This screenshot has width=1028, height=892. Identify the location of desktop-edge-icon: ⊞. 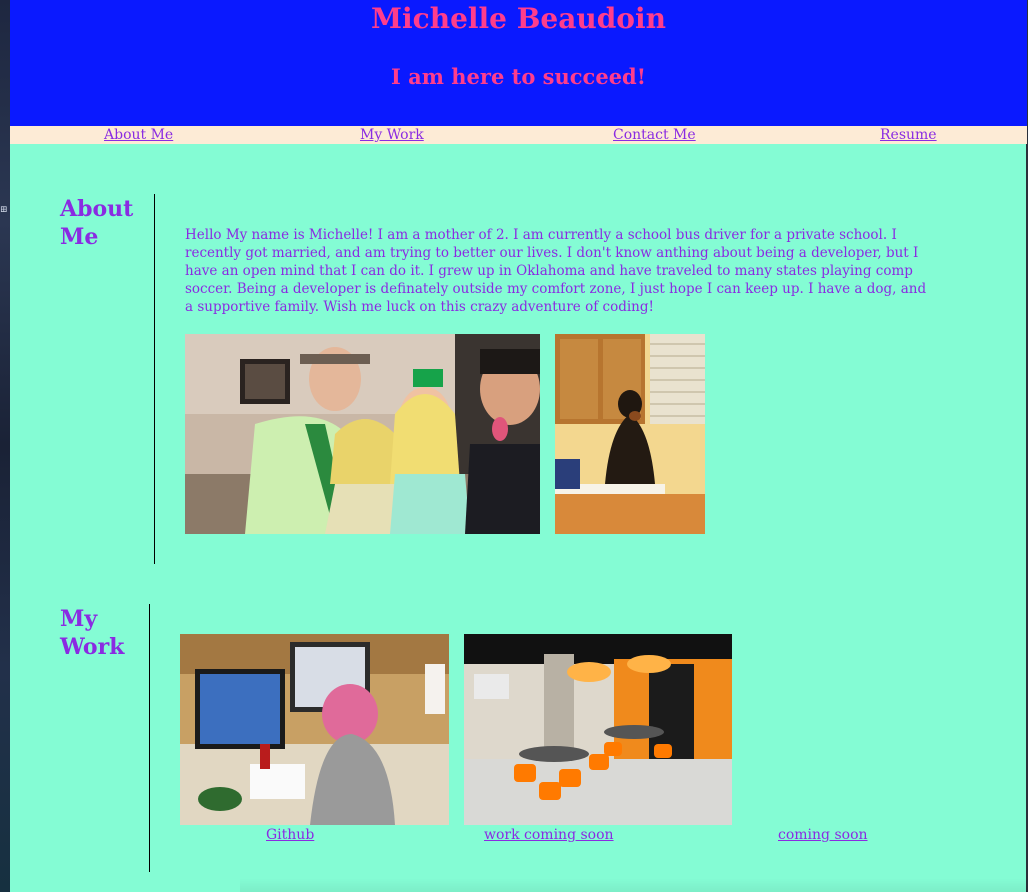
(4, 210).